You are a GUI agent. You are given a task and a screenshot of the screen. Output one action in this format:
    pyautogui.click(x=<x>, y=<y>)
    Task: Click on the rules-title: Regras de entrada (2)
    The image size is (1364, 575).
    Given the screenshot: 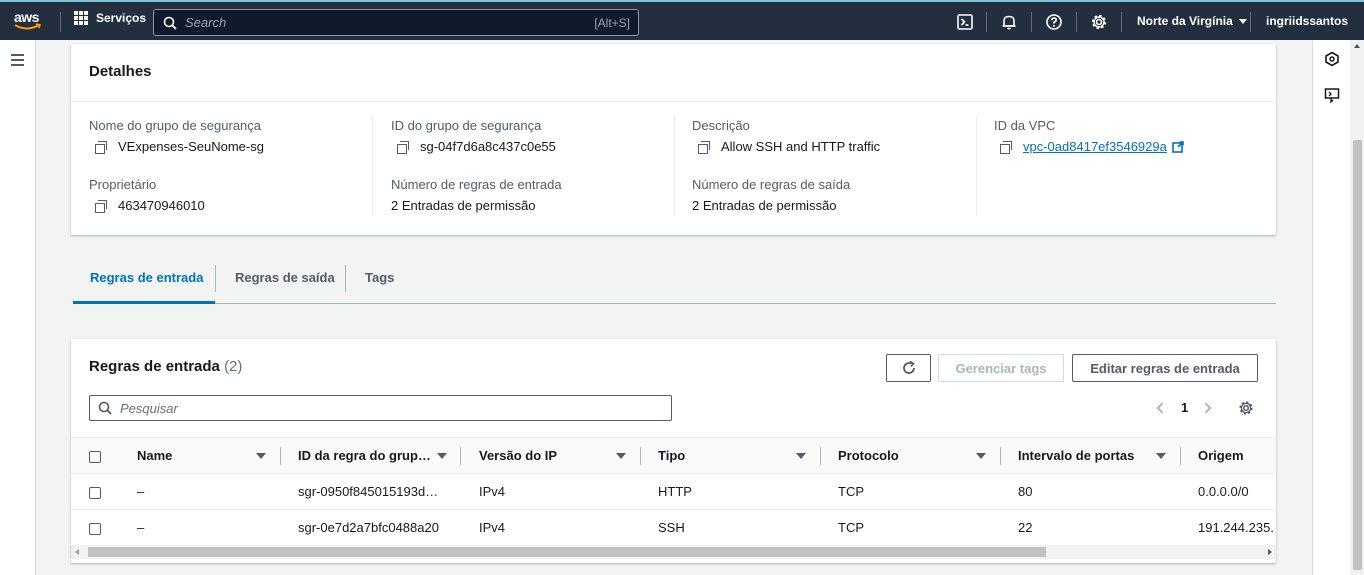 What is the action you would take?
    pyautogui.click(x=165, y=366)
    